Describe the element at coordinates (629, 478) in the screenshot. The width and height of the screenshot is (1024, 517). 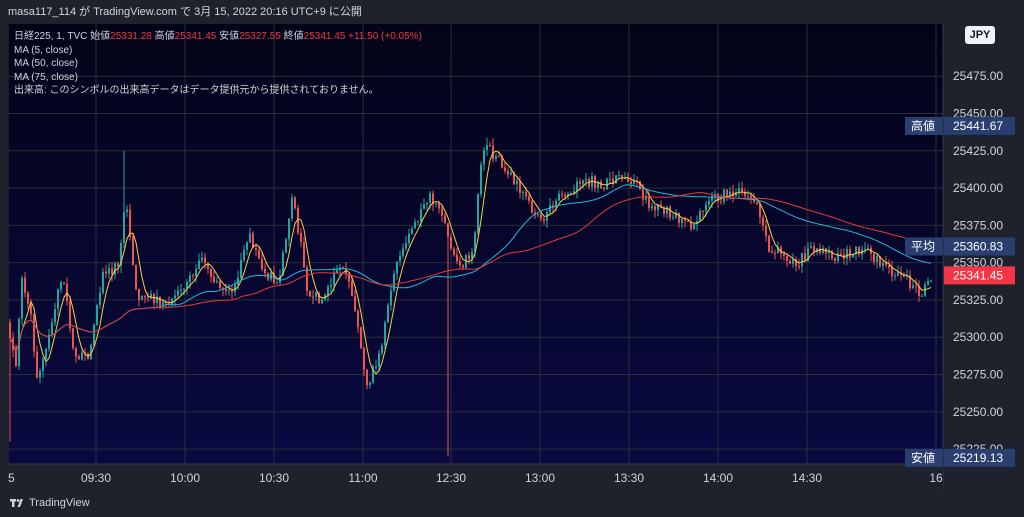
I see `x-tick-label: 13:30` at that location.